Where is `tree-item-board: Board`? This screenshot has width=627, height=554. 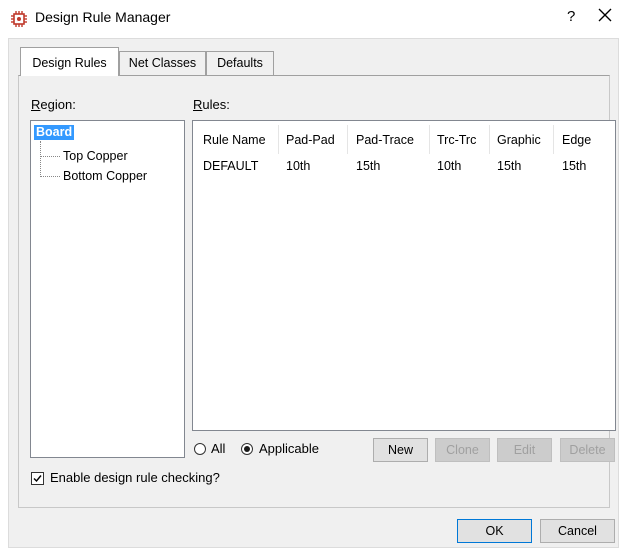
tree-item-board: Board is located at coordinates (54, 132).